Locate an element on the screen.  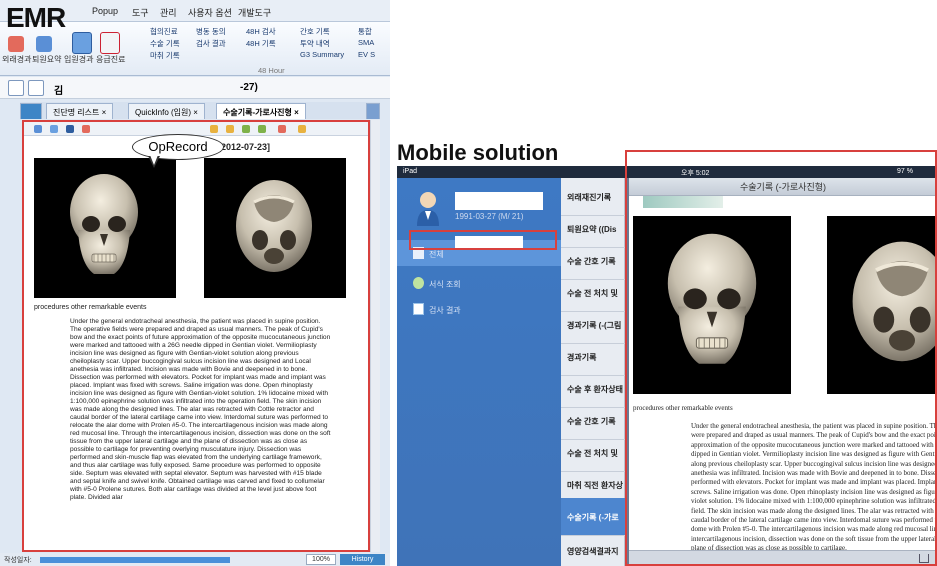
patient-name: 김 is located at coordinates (59, 91).